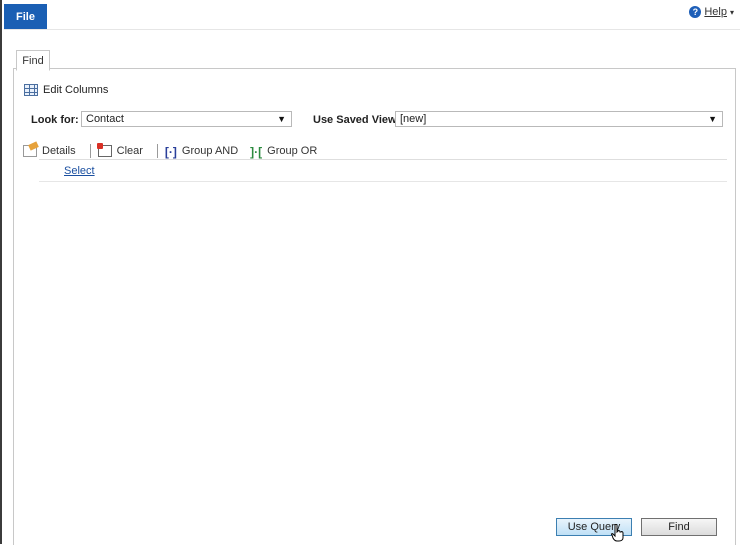  Describe the element at coordinates (679, 527) in the screenshot. I see `find-button: Find` at that location.